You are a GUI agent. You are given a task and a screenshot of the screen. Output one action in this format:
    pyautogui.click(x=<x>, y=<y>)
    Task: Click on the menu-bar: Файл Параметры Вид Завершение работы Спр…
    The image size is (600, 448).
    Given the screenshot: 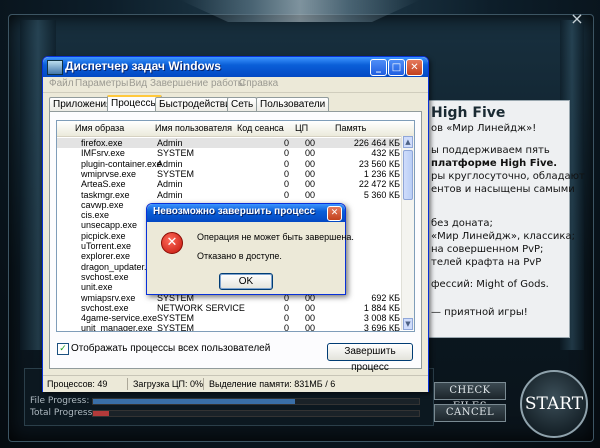 What is the action you would take?
    pyautogui.click(x=235, y=85)
    